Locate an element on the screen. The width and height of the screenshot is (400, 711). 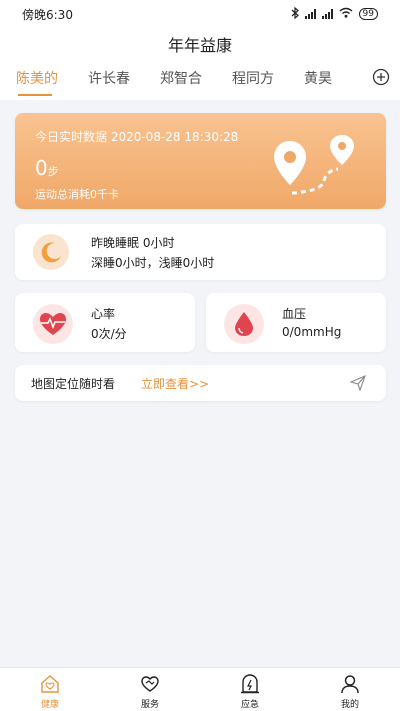
sleep-duration: 昨晚睡眠 0小时 is located at coordinates (133, 243).